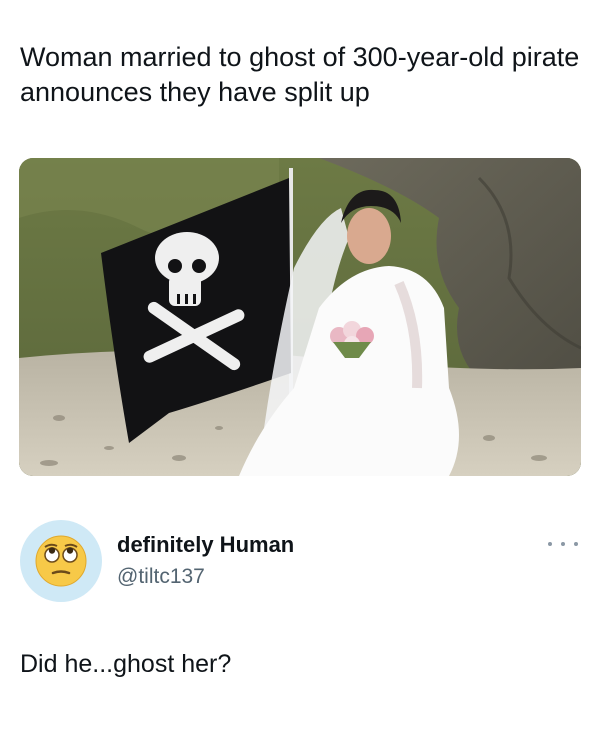 The image size is (600, 750). Describe the element at coordinates (205, 545) in the screenshot. I see `display-name: definitely Human` at that location.